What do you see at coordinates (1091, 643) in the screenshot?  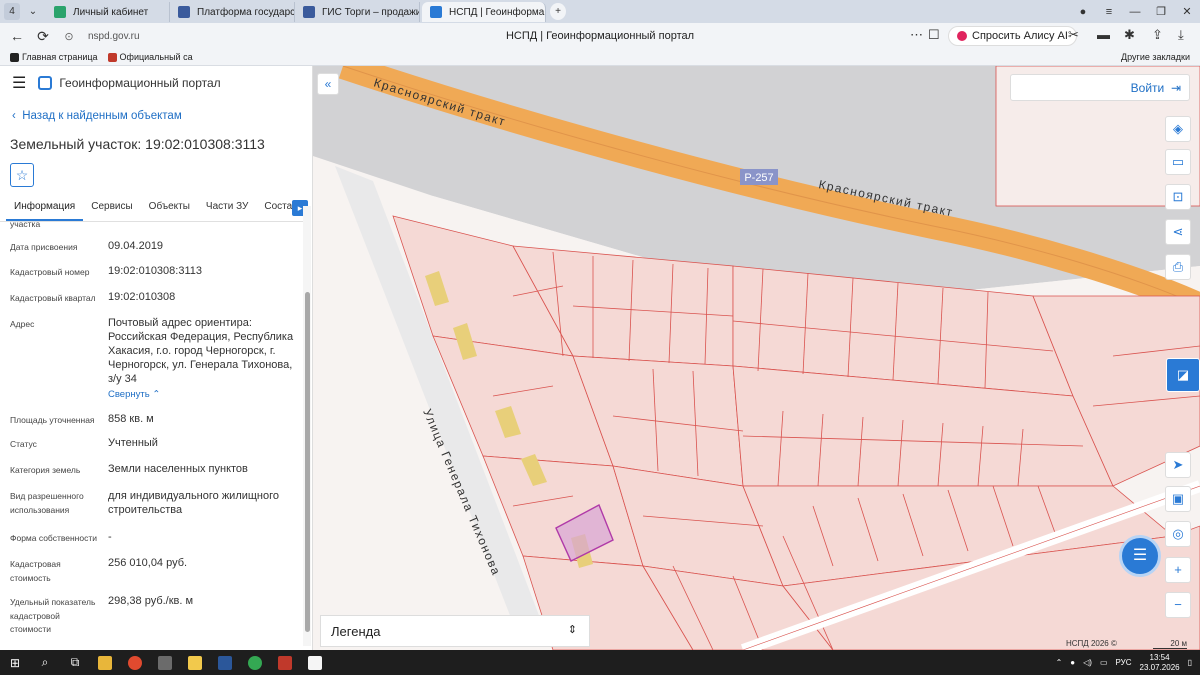 I see `map-attribution: НСПД 2026 ©` at bounding box center [1091, 643].